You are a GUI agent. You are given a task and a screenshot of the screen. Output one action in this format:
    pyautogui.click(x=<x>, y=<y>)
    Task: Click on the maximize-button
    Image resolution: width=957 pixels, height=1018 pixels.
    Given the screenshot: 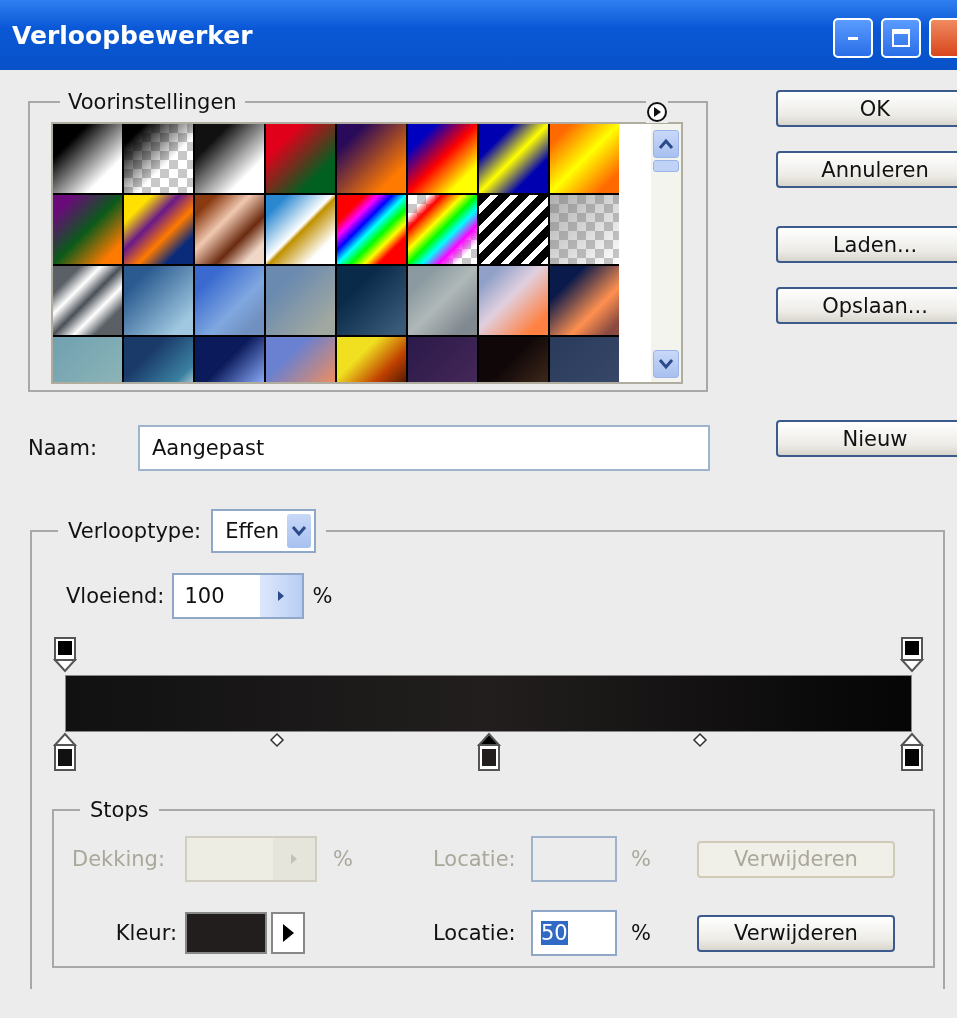 What is the action you would take?
    pyautogui.click(x=901, y=38)
    